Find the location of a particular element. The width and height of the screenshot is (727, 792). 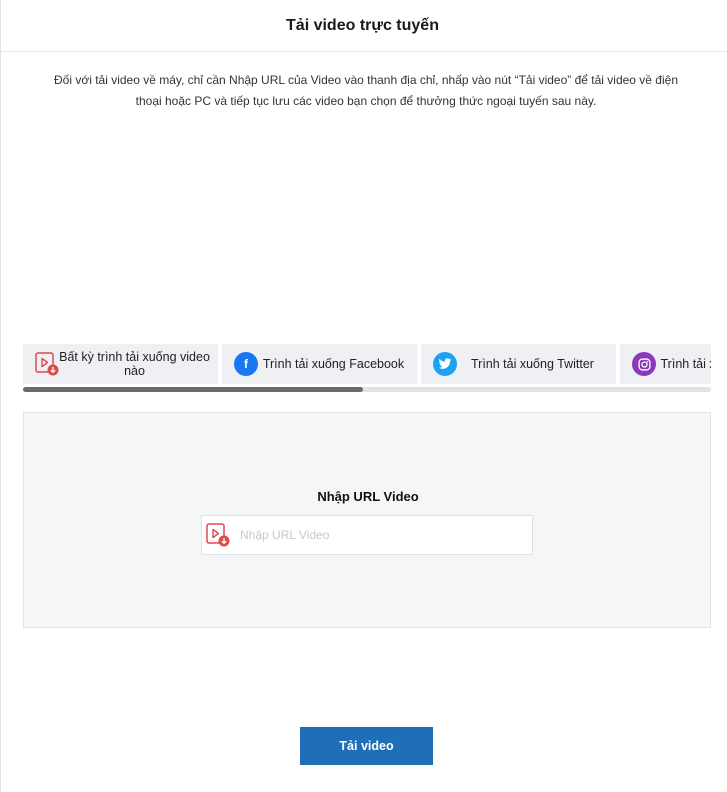

tab-instagram-downloader: Trình tải xuống Instagram is located at coordinates (665, 364).